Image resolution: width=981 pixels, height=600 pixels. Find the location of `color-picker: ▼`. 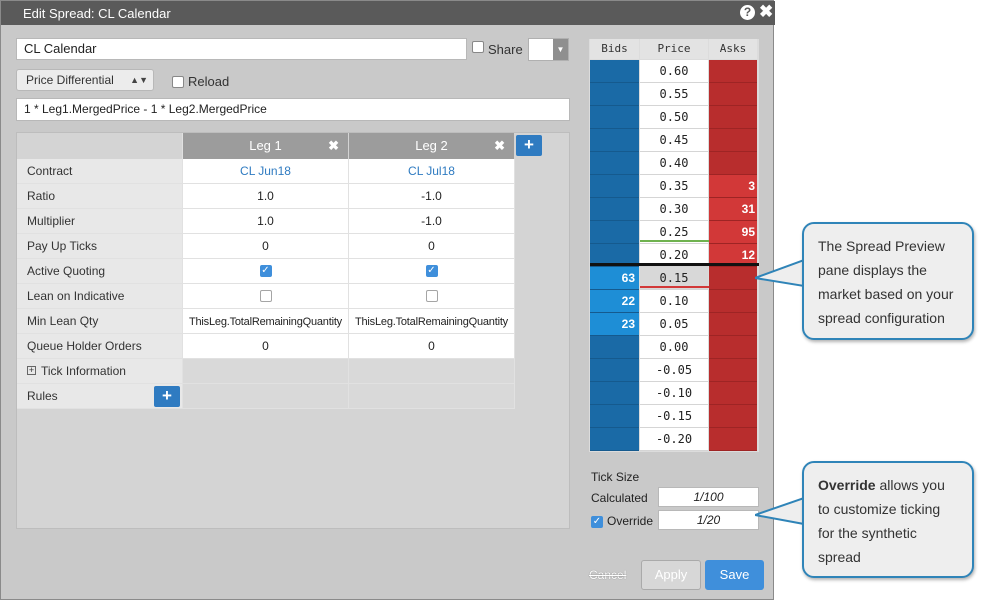

color-picker: ▼ is located at coordinates (548, 49).